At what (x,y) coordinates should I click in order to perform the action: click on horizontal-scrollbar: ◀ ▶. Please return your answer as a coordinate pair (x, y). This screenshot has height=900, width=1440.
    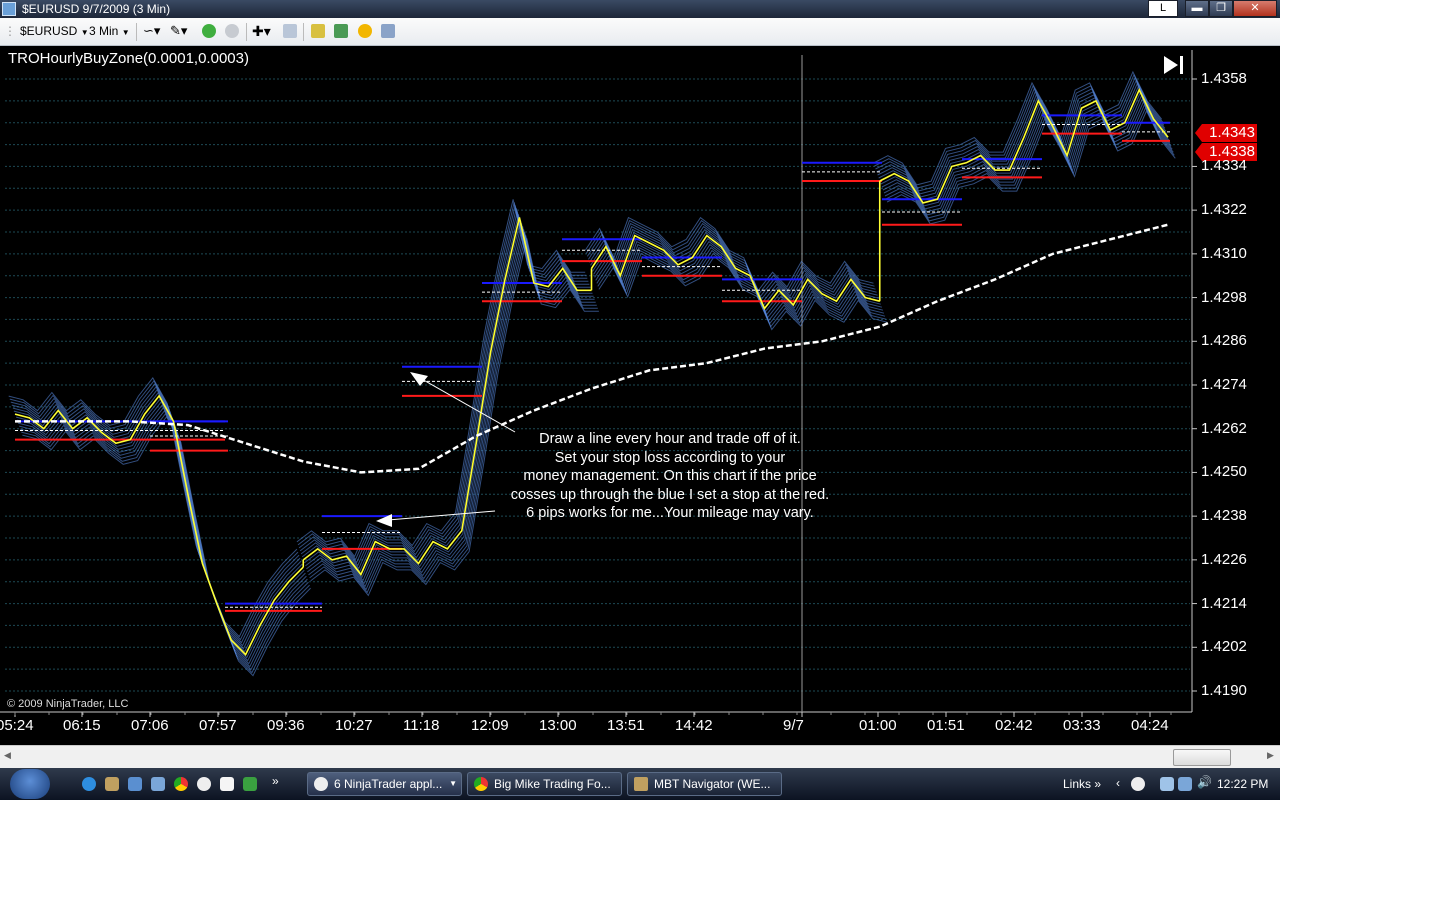
    Looking at the image, I should click on (640, 757).